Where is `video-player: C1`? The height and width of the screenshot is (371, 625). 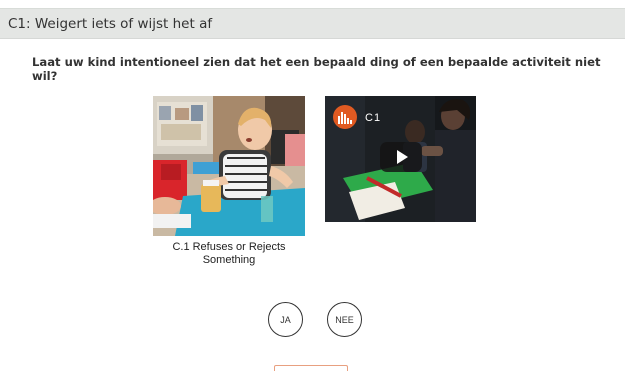
video-player: C1 is located at coordinates (400, 159).